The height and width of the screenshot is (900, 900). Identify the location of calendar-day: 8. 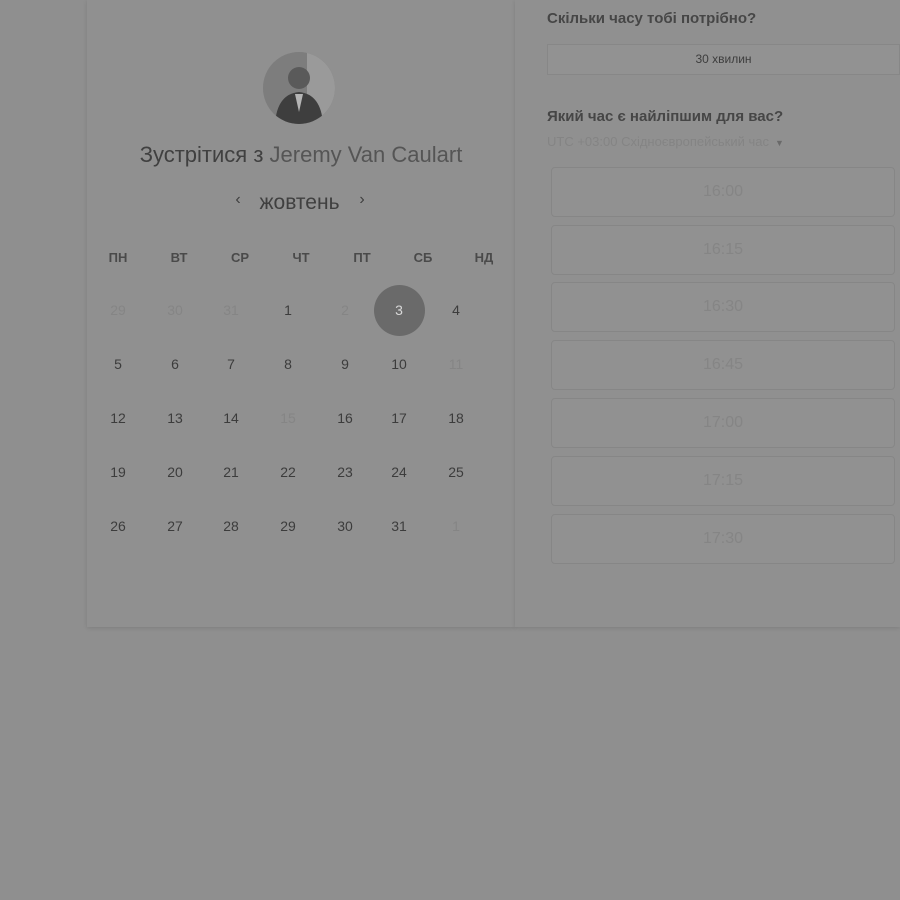
(288, 364).